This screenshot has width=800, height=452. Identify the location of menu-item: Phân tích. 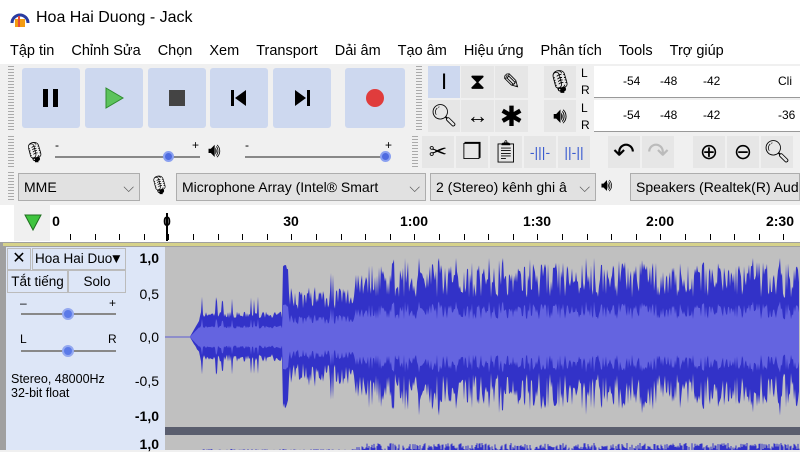
(571, 51).